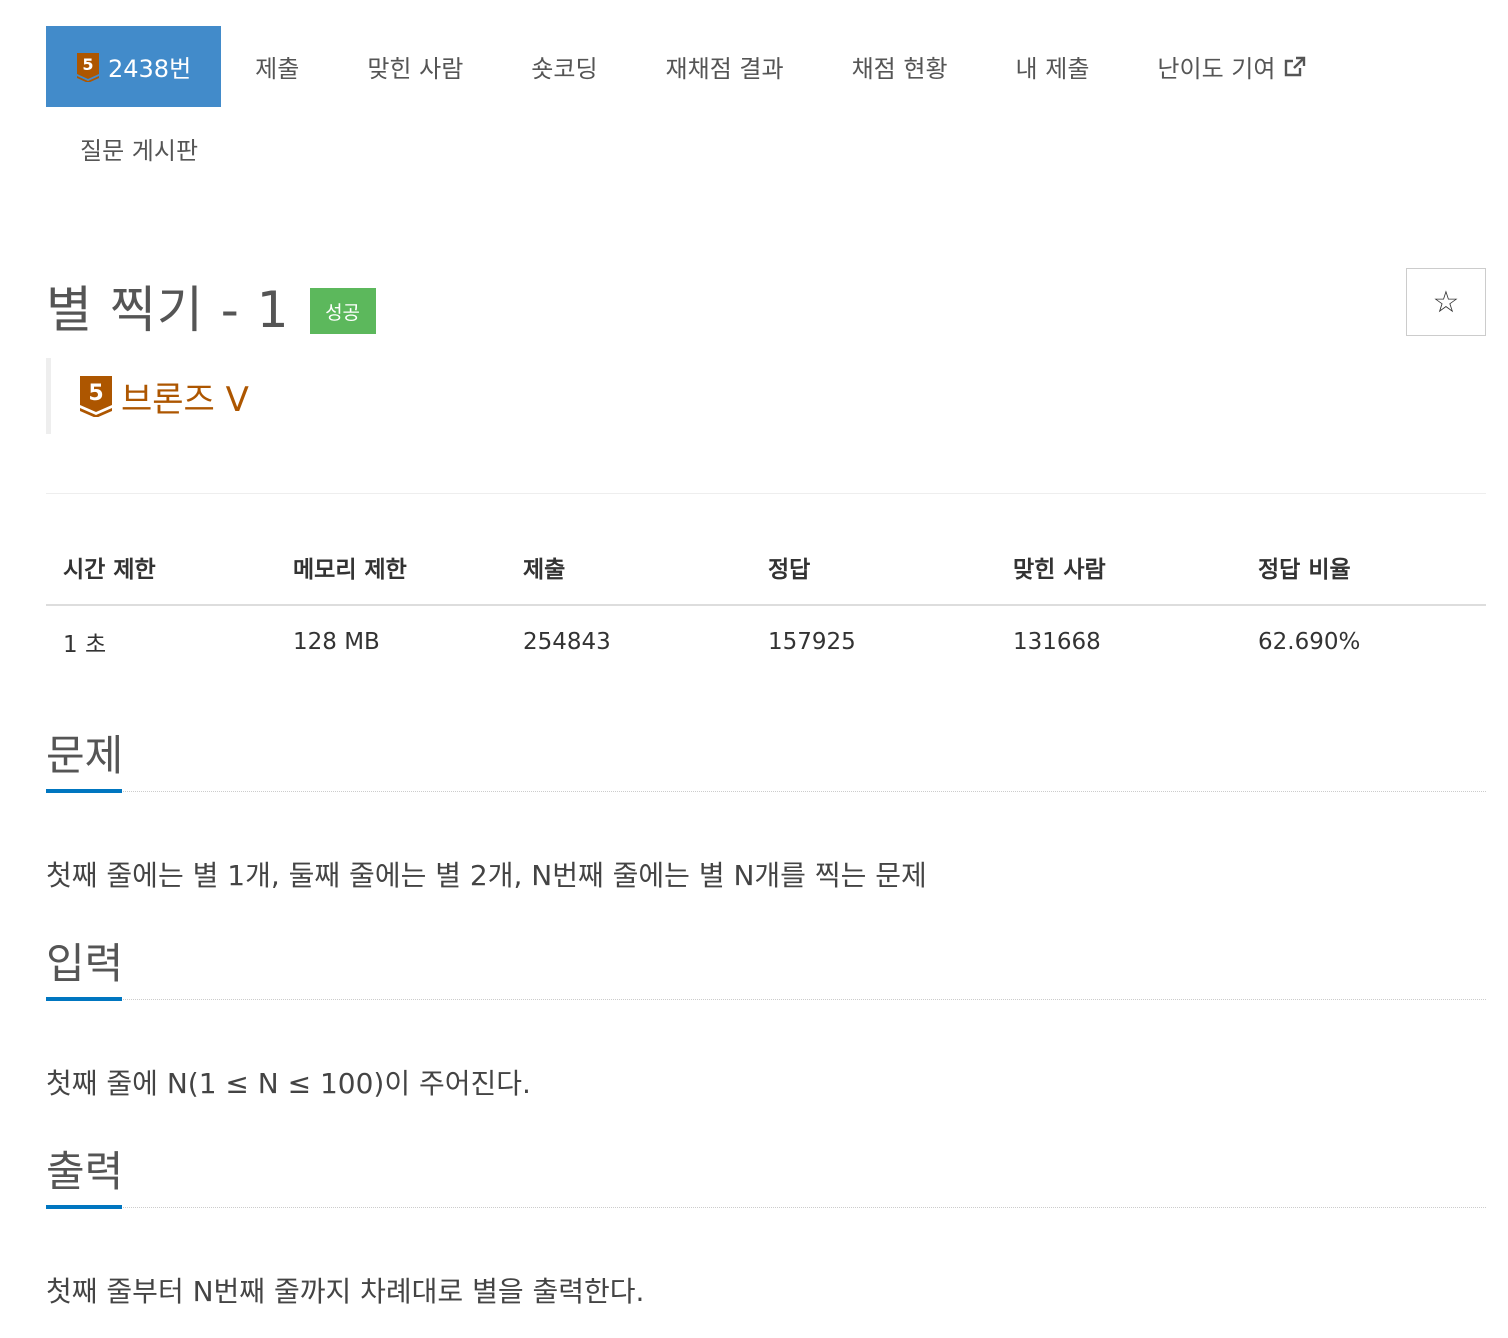  I want to click on table-header: 맞힌 사람, so click(1118, 568).